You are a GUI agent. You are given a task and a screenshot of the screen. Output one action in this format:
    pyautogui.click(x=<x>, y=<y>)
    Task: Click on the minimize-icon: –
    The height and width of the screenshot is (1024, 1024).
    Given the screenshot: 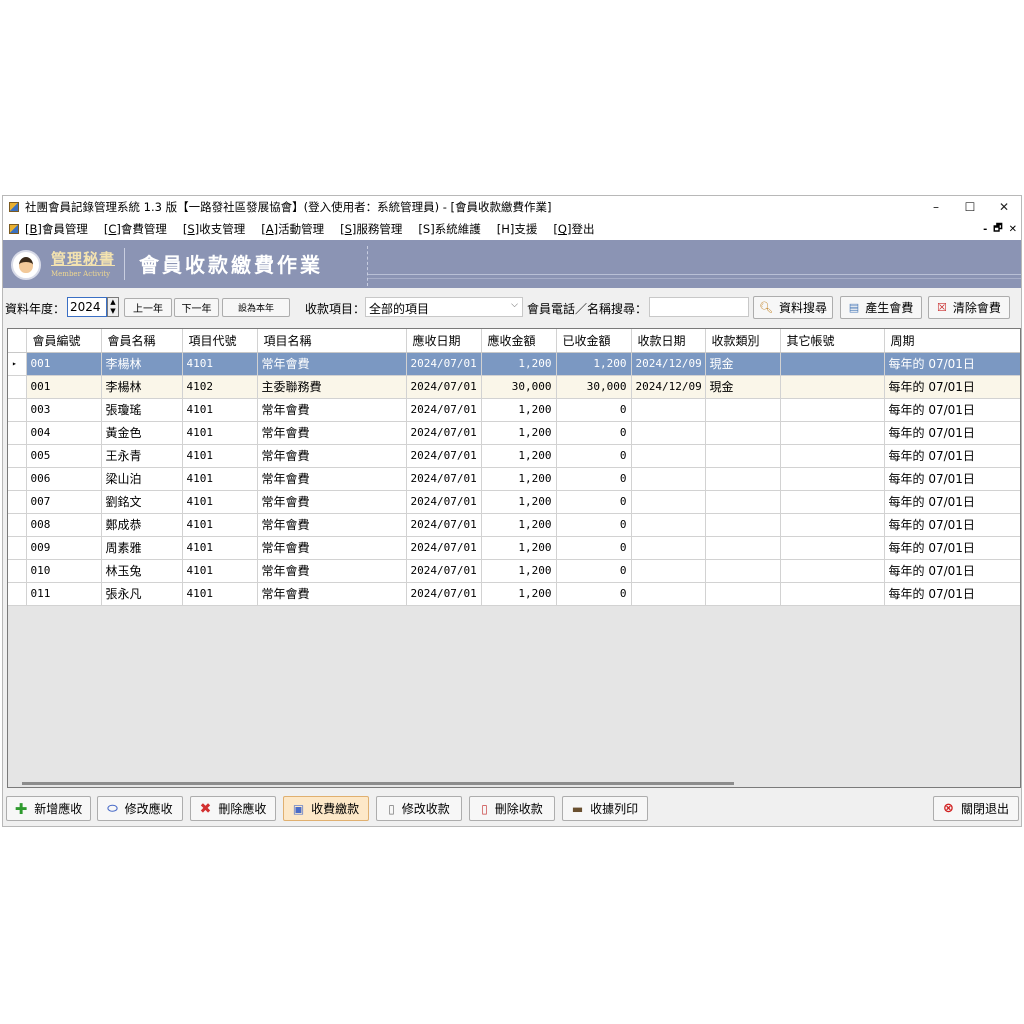 What is the action you would take?
    pyautogui.click(x=936, y=207)
    